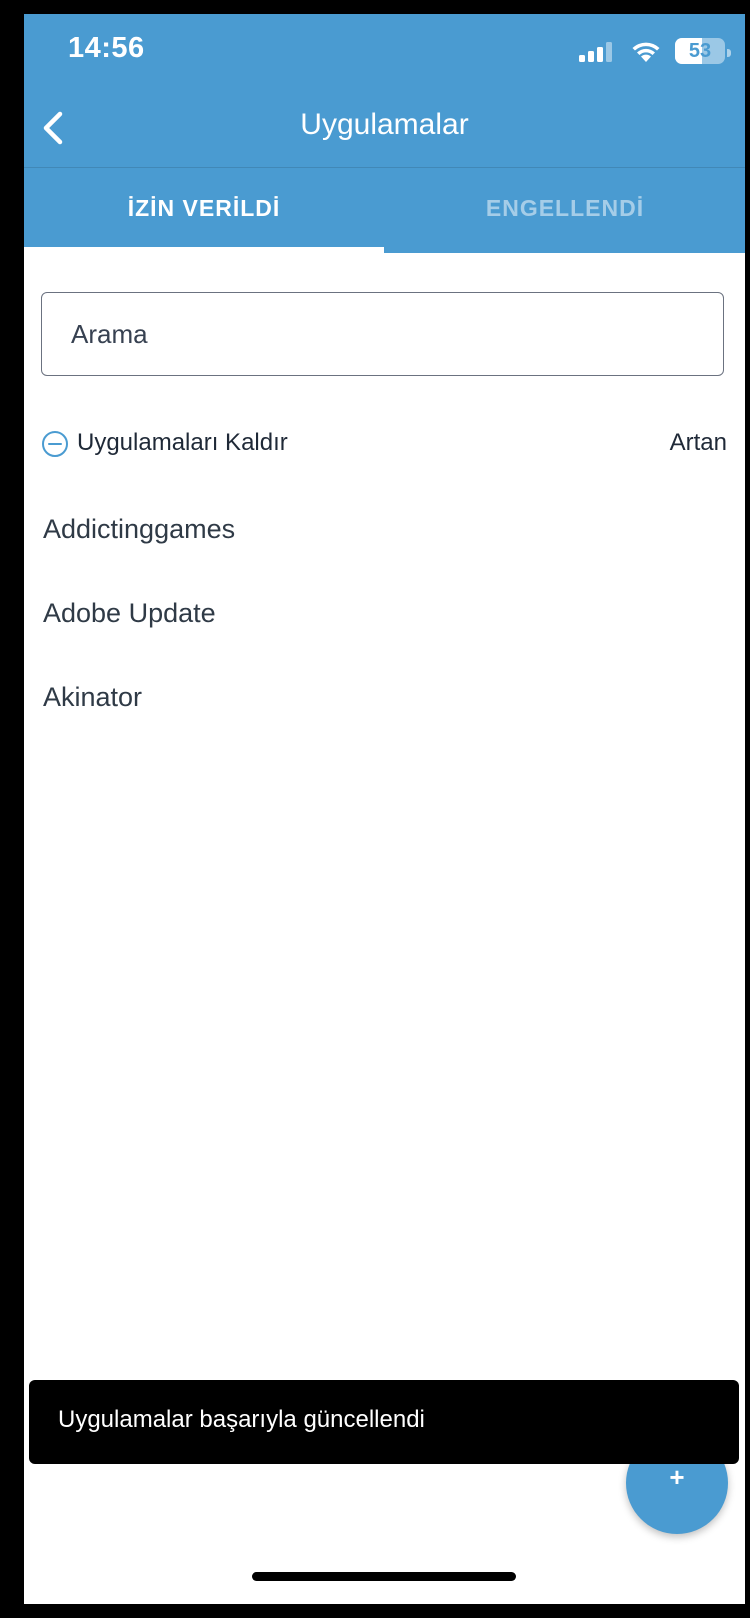  I want to click on remove-apps-label: Uygulamaları Kaldır, so click(182, 442).